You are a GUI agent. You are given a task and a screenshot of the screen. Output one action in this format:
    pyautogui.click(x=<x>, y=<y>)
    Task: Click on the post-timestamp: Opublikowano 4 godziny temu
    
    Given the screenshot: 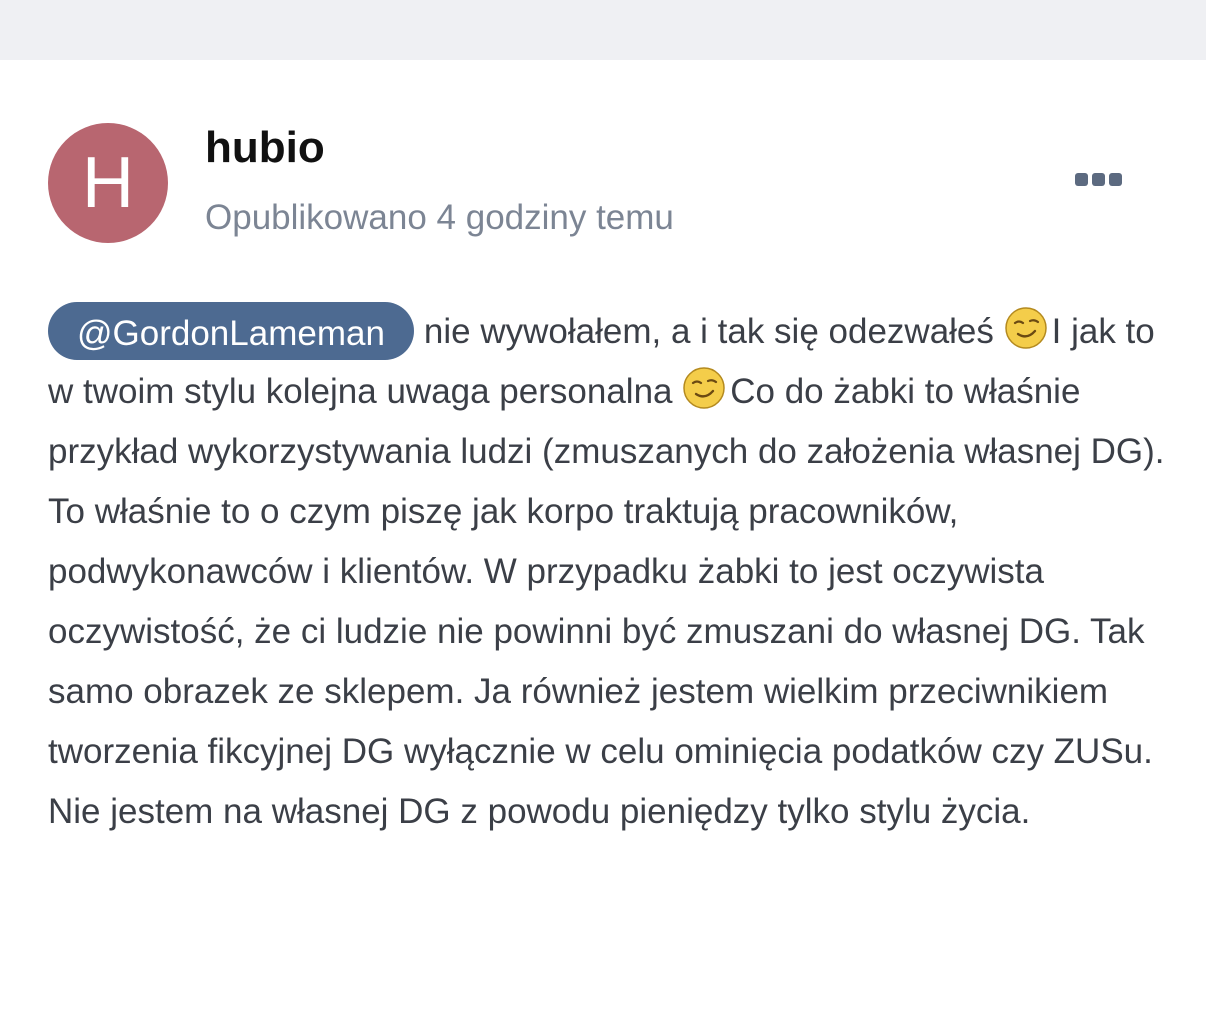 What is the action you would take?
    pyautogui.click(x=439, y=217)
    